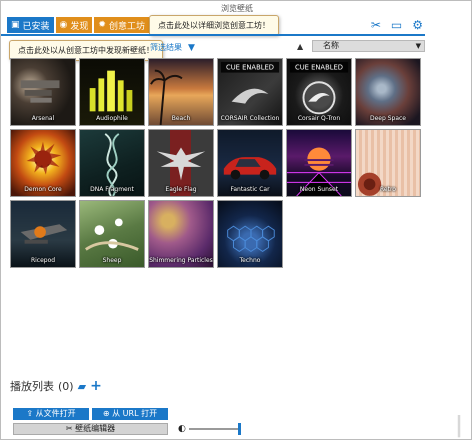  What do you see at coordinates (66, 386) in the screenshot?
I see `playlist-count: (0)` at bounding box center [66, 386].